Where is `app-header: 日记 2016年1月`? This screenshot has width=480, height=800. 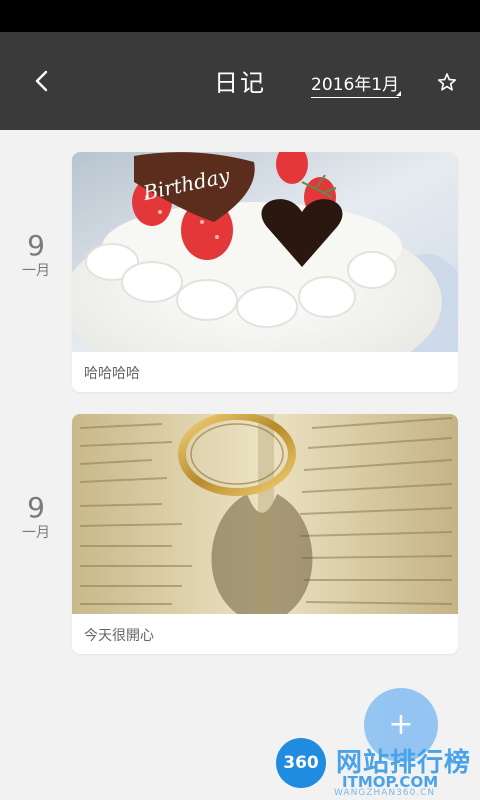
app-header: 日记 2016年1月 is located at coordinates (240, 81).